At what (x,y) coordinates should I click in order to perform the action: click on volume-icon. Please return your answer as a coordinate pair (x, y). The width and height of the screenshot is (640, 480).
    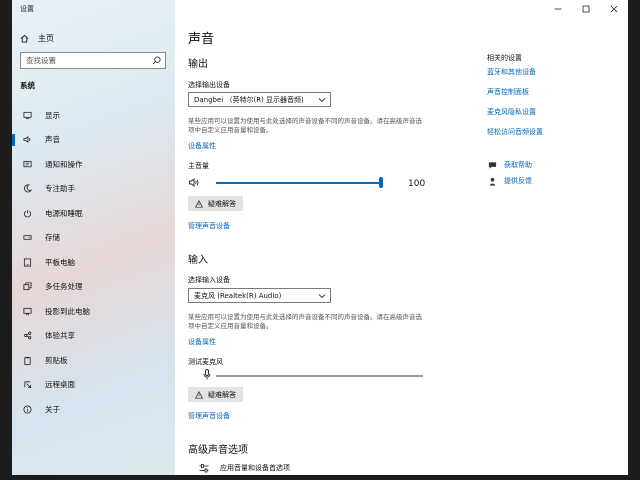
    Looking at the image, I should click on (194, 182).